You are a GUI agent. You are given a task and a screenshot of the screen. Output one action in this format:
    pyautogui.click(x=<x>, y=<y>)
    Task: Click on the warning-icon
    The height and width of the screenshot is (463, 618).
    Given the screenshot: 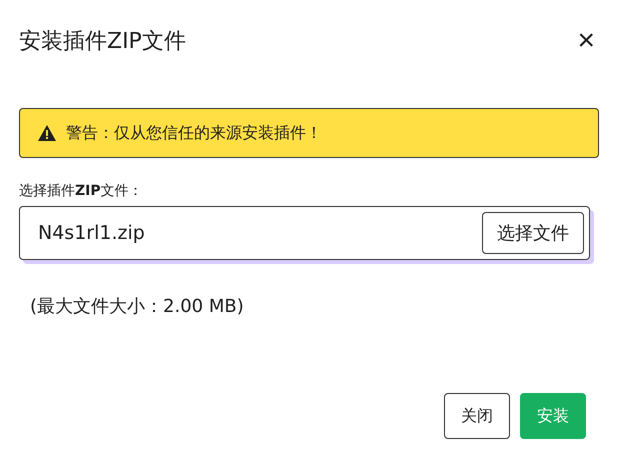 What is the action you would take?
    pyautogui.click(x=47, y=133)
    